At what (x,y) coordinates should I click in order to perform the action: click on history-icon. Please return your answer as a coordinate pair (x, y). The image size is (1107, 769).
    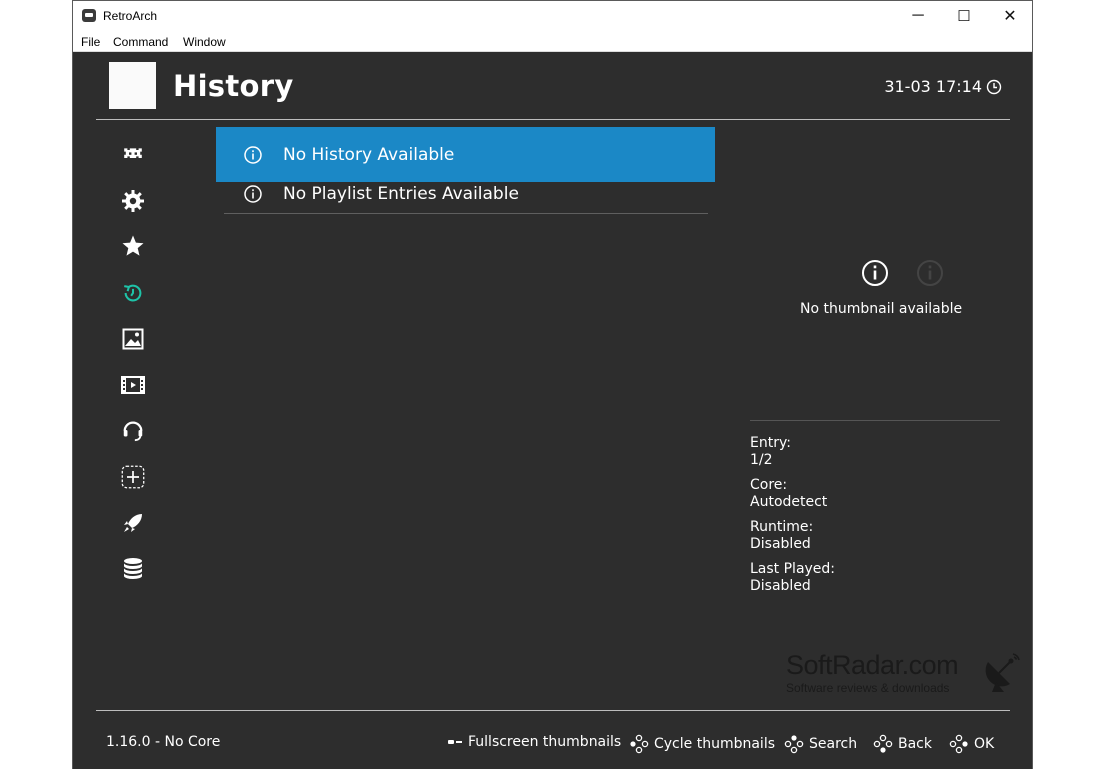
    Looking at the image, I should click on (133, 293).